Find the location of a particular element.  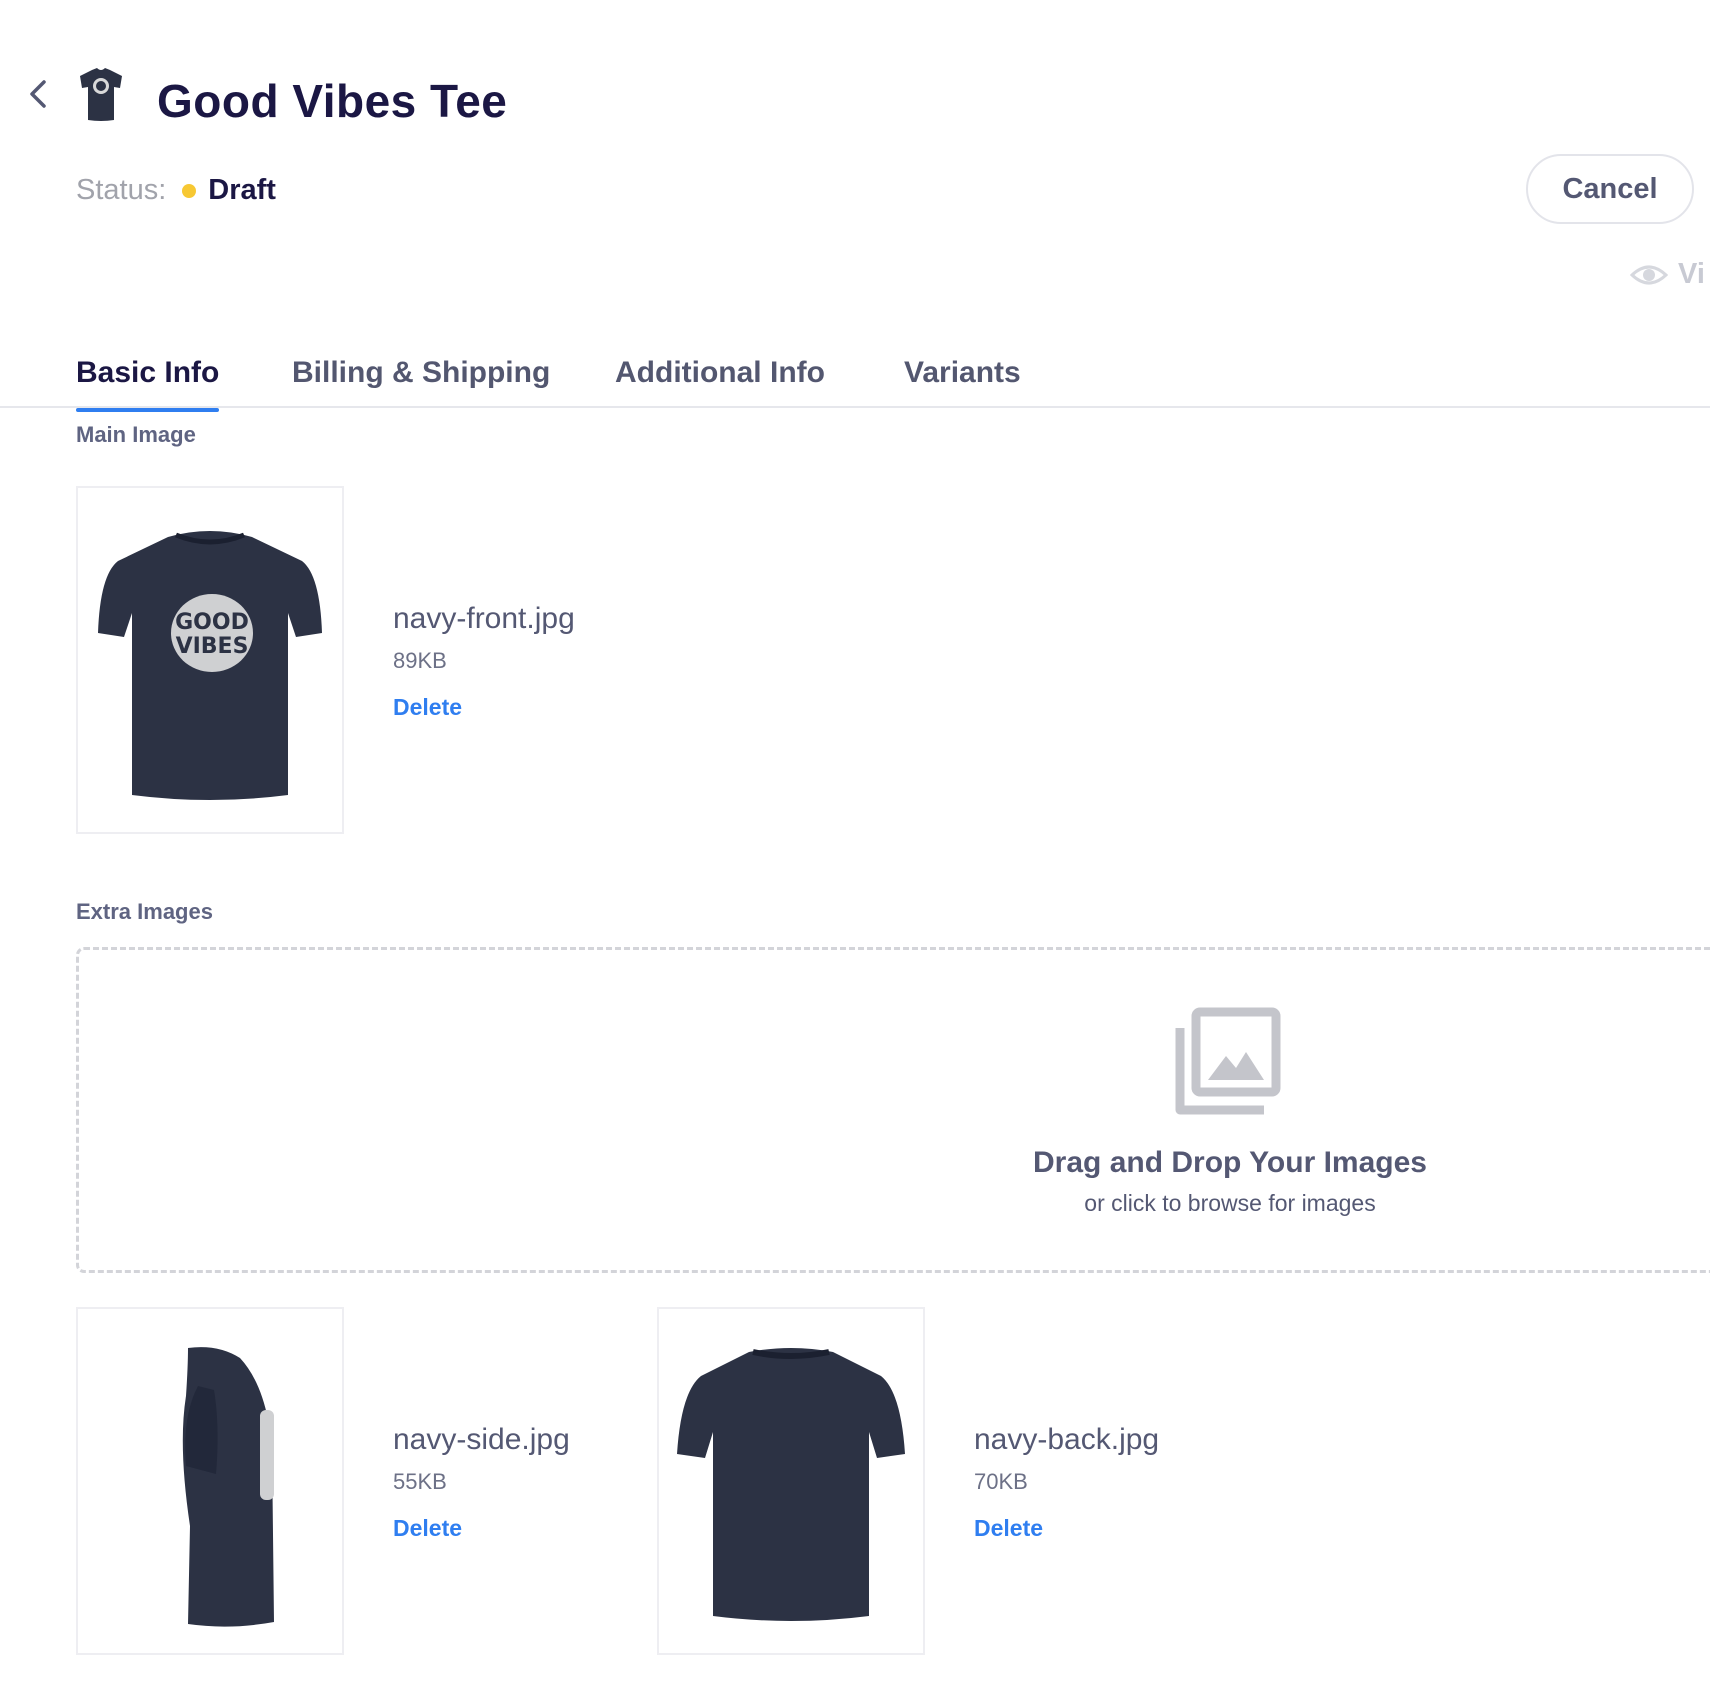

chevron-left-icon is located at coordinates (38, 94).